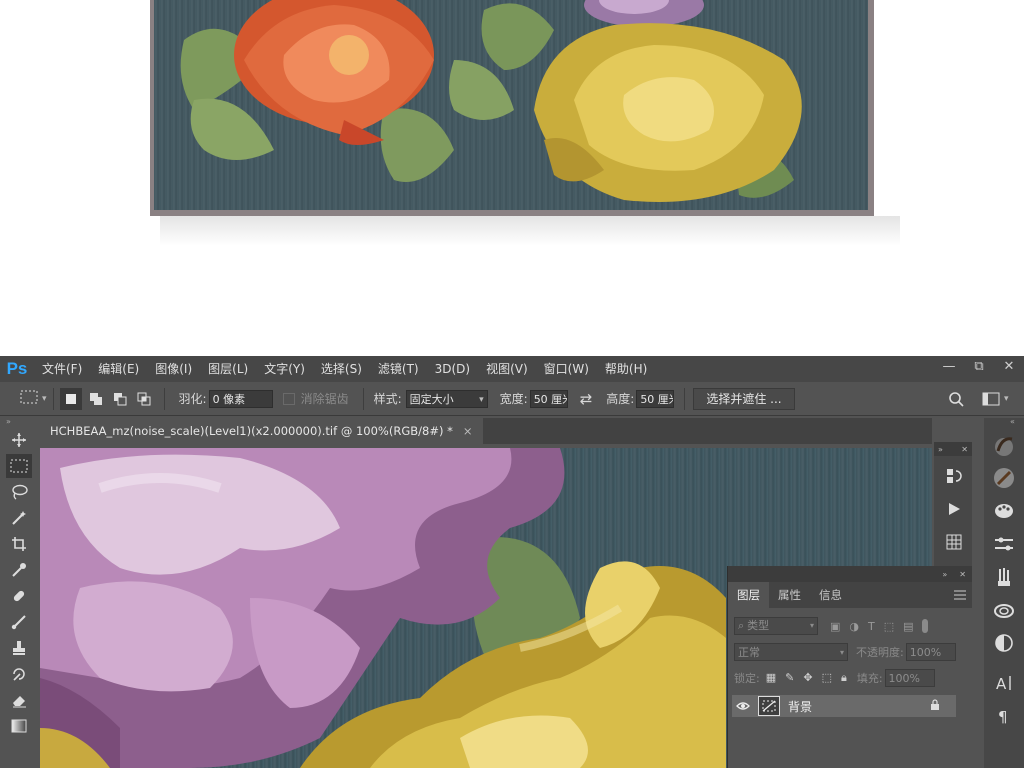 This screenshot has height=768, width=1024. What do you see at coordinates (19, 492) in the screenshot?
I see `lasso-tool-icon` at bounding box center [19, 492].